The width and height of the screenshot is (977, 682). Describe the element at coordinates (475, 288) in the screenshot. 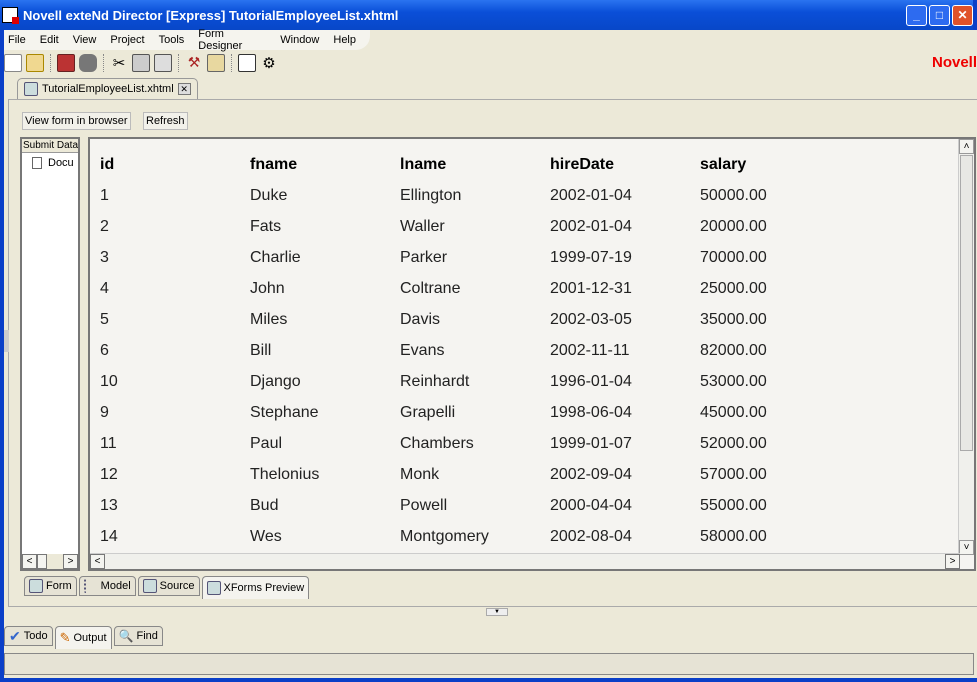

I see `table-row: 4 John Coltrane 2001-12-31 25000.00` at that location.